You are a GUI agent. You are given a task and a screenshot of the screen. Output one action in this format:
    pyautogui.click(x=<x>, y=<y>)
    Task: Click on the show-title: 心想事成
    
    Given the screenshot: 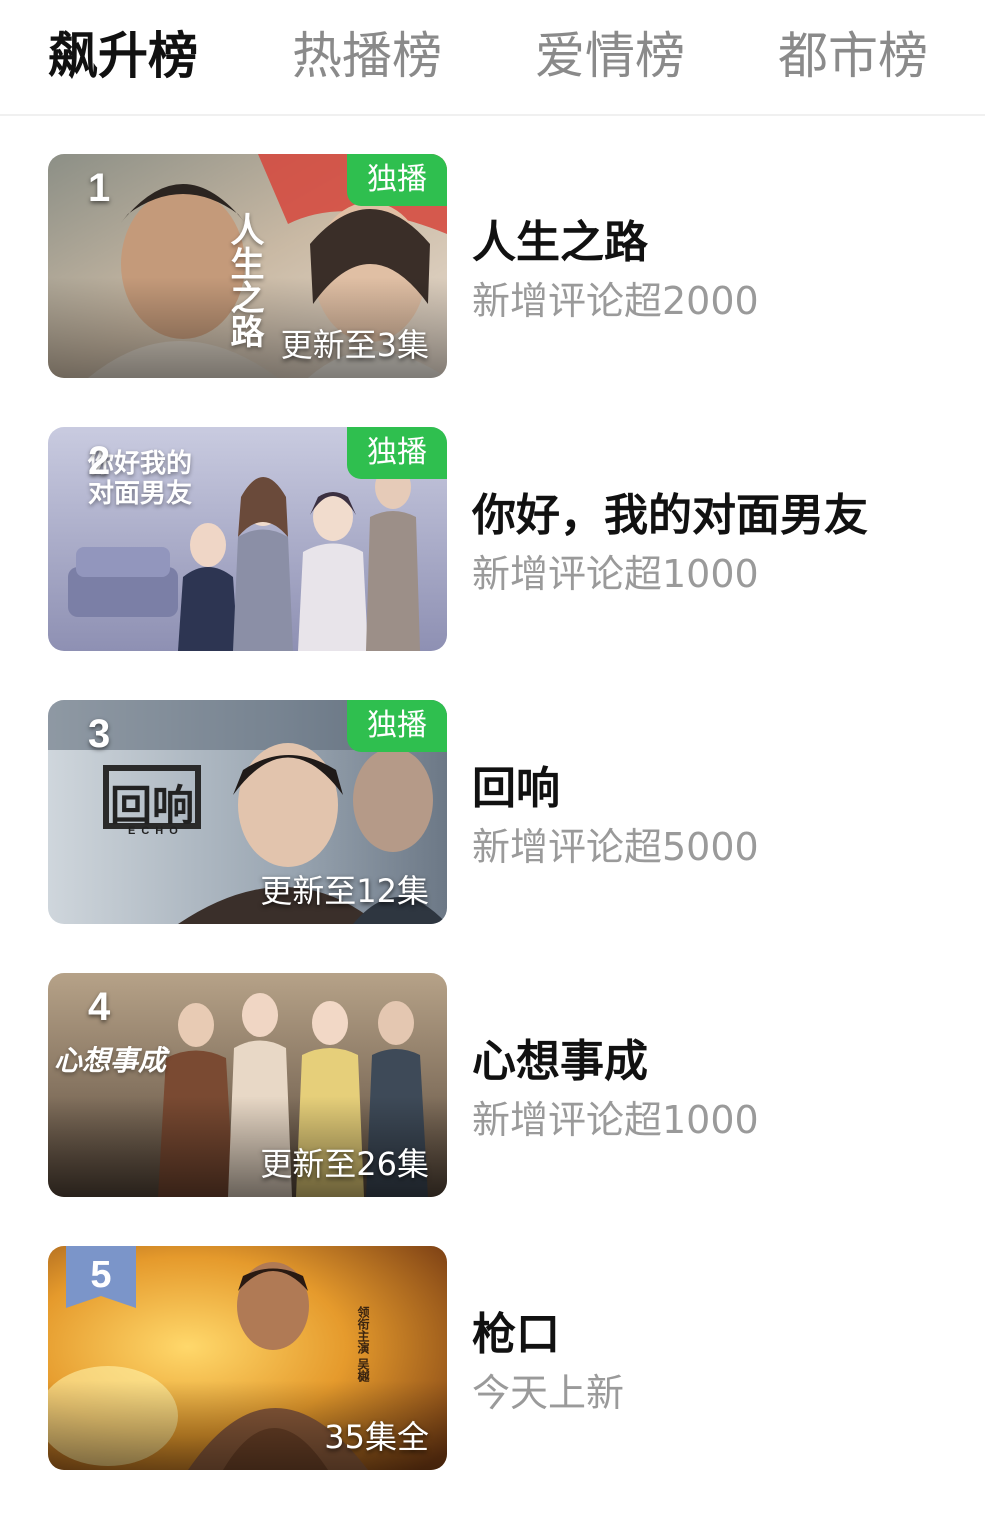 What is the action you would take?
    pyautogui.click(x=560, y=1057)
    